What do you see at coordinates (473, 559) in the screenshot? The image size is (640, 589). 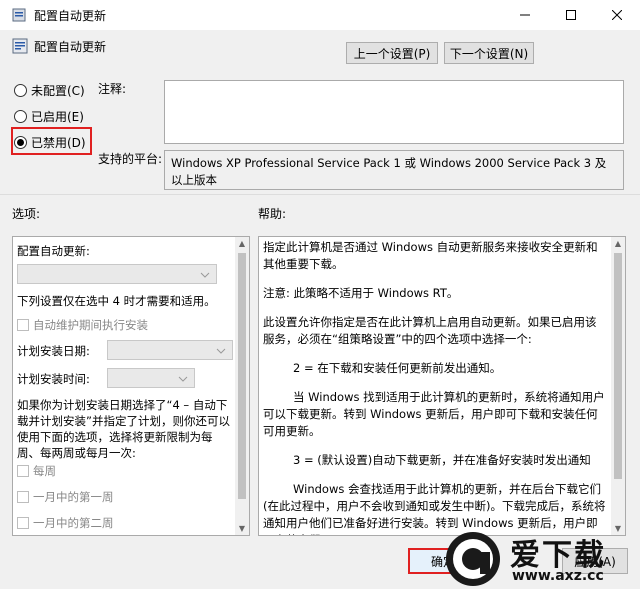 I see `watermark-logo-icon` at bounding box center [473, 559].